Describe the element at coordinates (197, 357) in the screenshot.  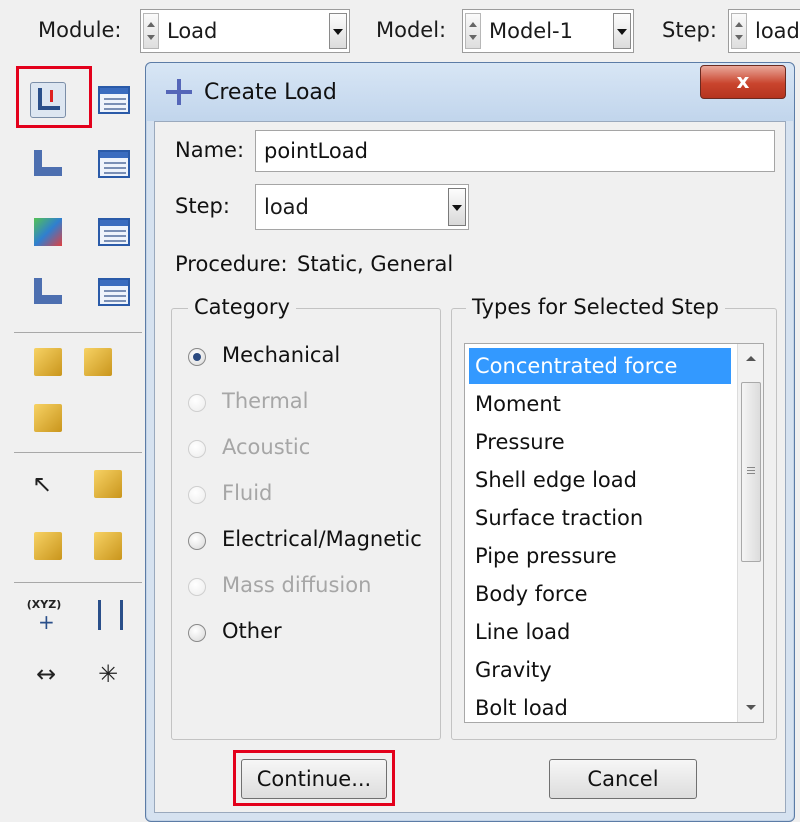
I see `radio-mechanical` at that location.